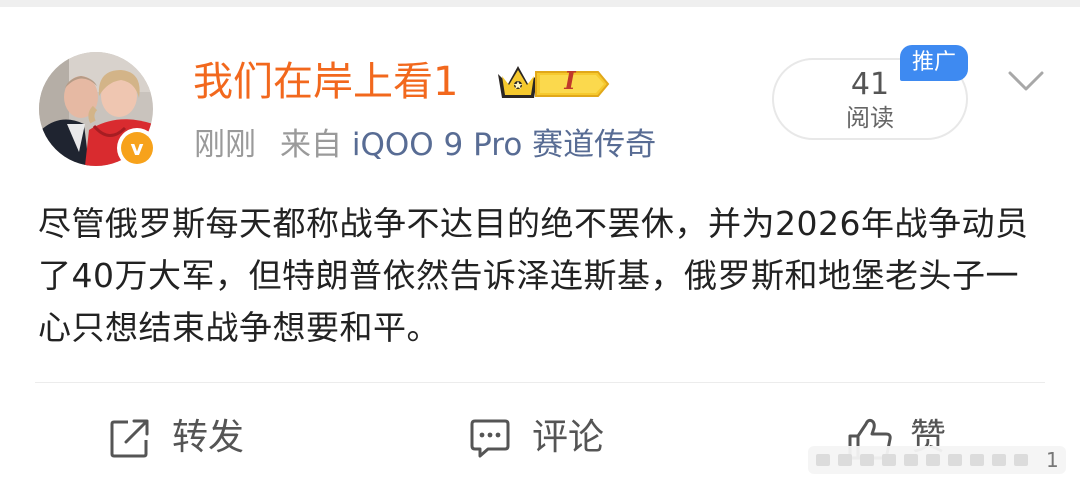 The width and height of the screenshot is (1080, 482). I want to click on rank-badge-letter: I, so click(570, 80).